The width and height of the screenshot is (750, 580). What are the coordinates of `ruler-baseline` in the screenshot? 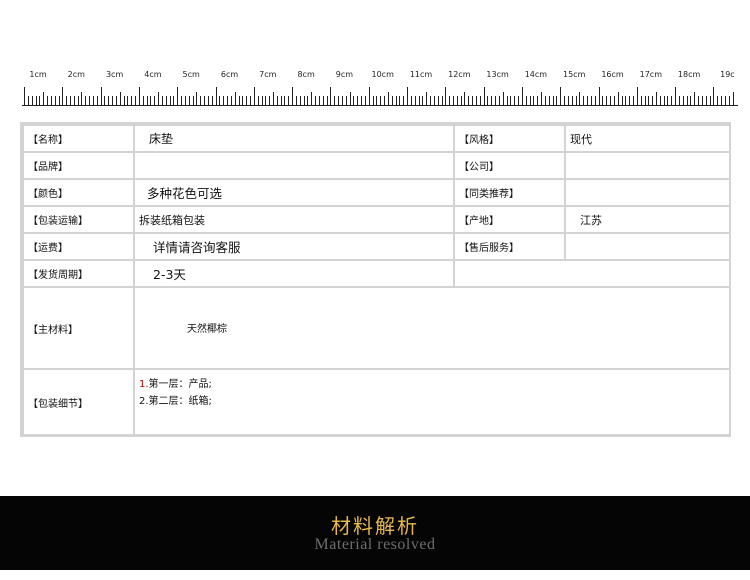 It's located at (380, 105).